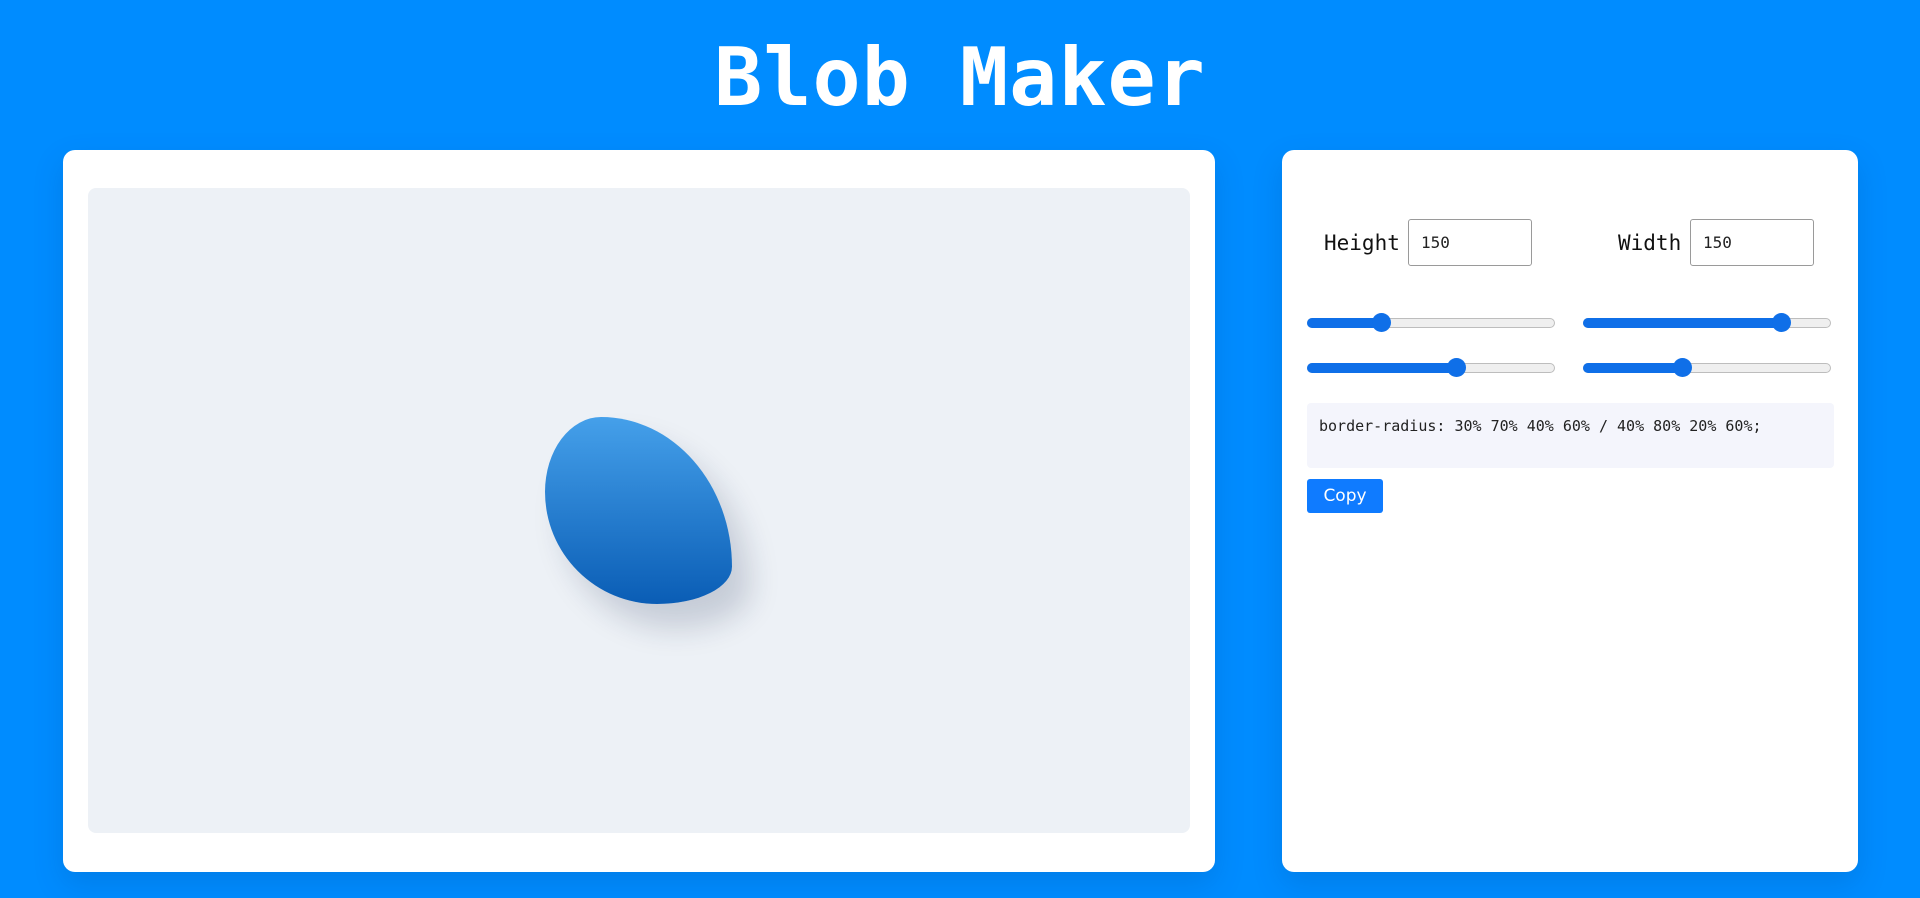  What do you see at coordinates (1650, 243) in the screenshot?
I see `width-label: Width` at bounding box center [1650, 243].